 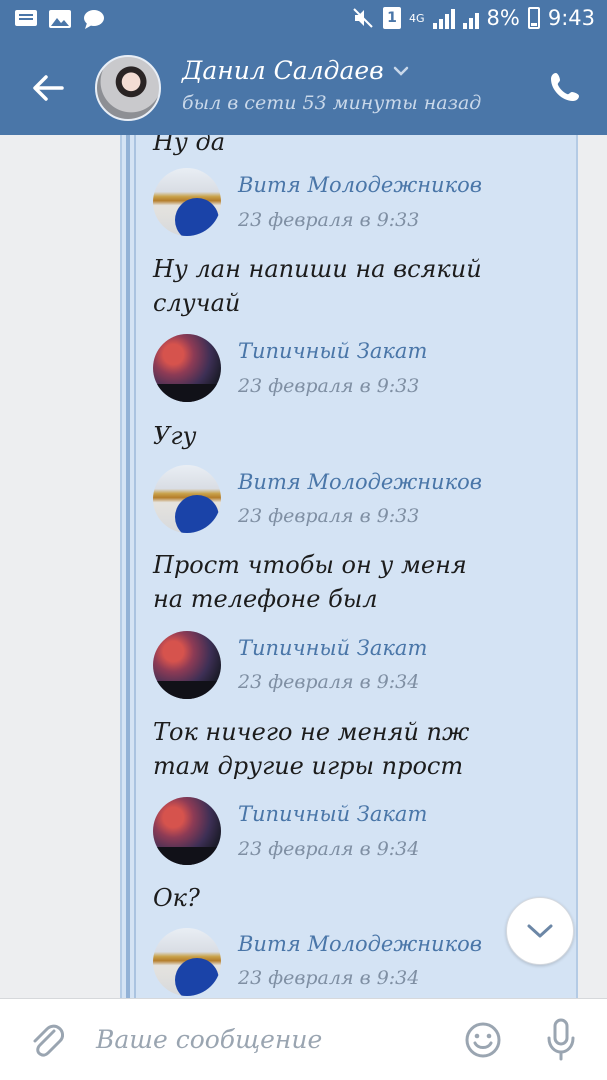 I want to click on signal-icon, so click(x=443, y=18).